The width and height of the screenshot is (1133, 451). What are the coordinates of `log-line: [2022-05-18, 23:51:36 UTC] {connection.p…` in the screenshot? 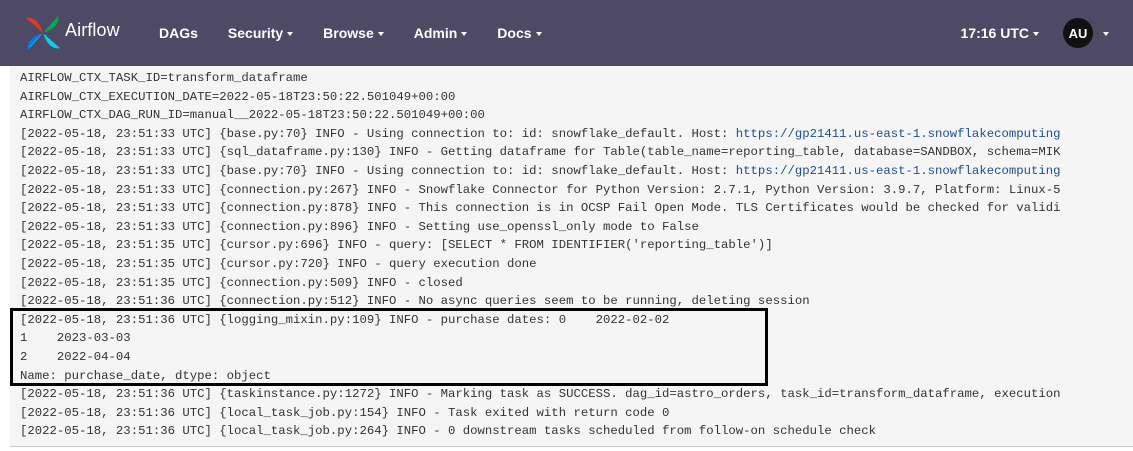 It's located at (540, 301).